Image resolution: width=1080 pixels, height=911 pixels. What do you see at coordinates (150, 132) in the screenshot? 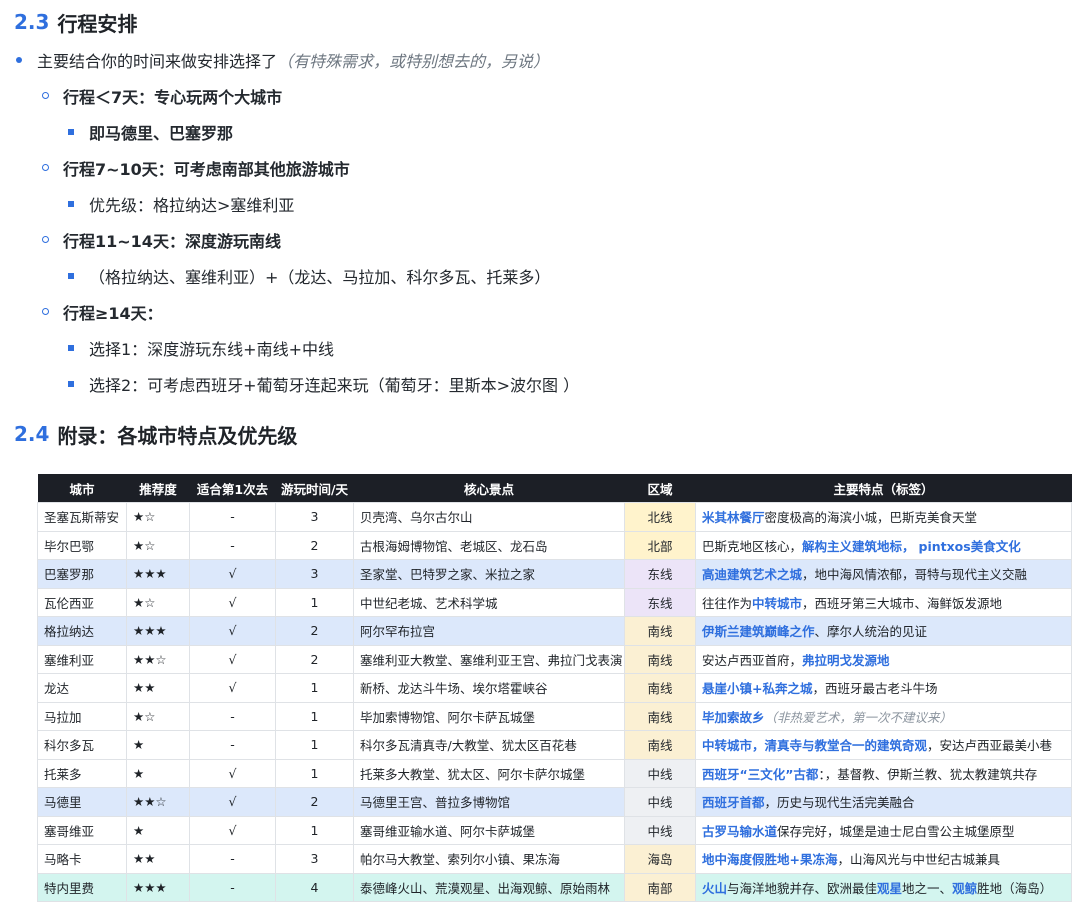
I see `plan-sub-item: 即马德里、巴塞罗那` at bounding box center [150, 132].